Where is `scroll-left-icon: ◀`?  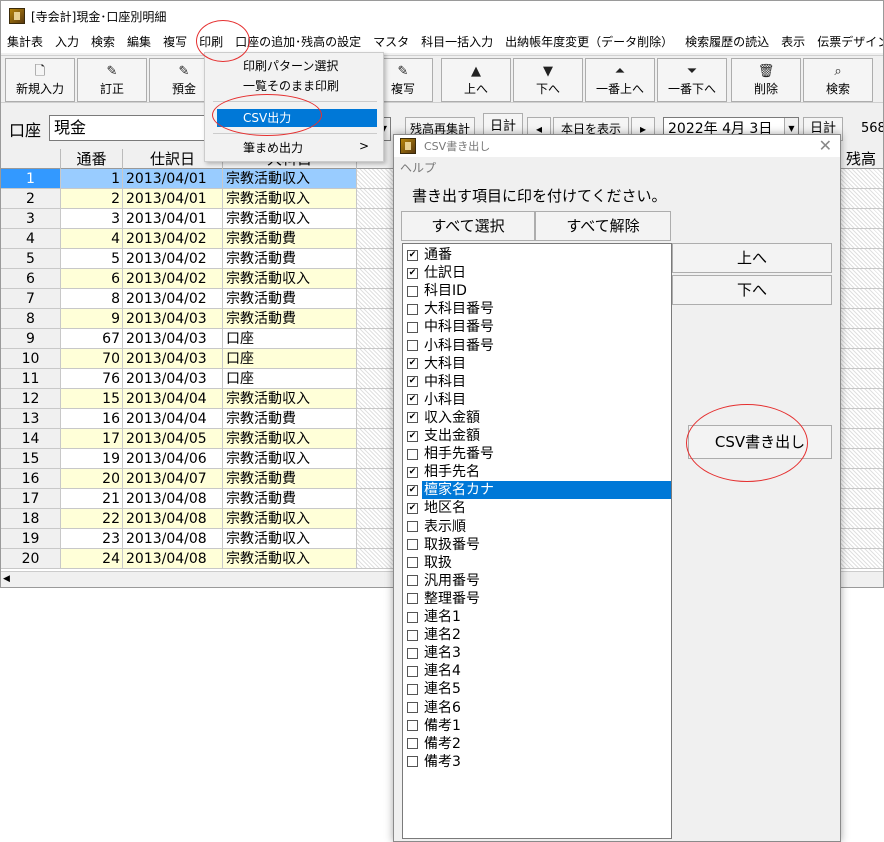
scroll-left-icon: ◀ is located at coordinates (6, 579).